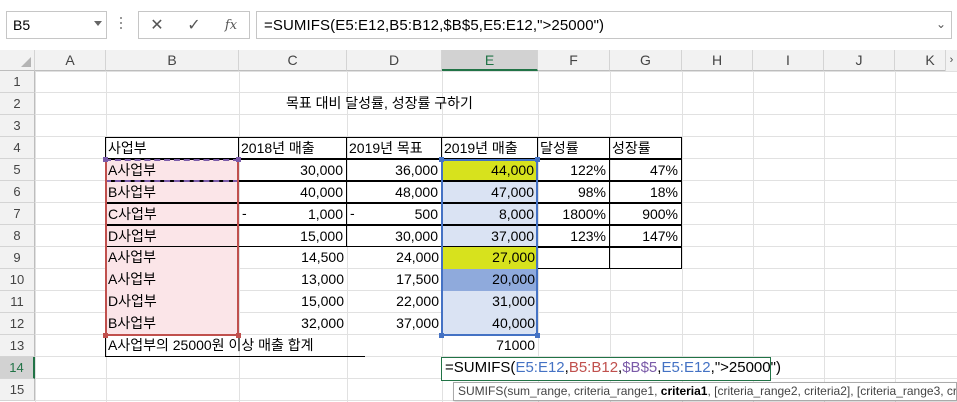  I want to click on row-header-14: 14, so click(17, 368).